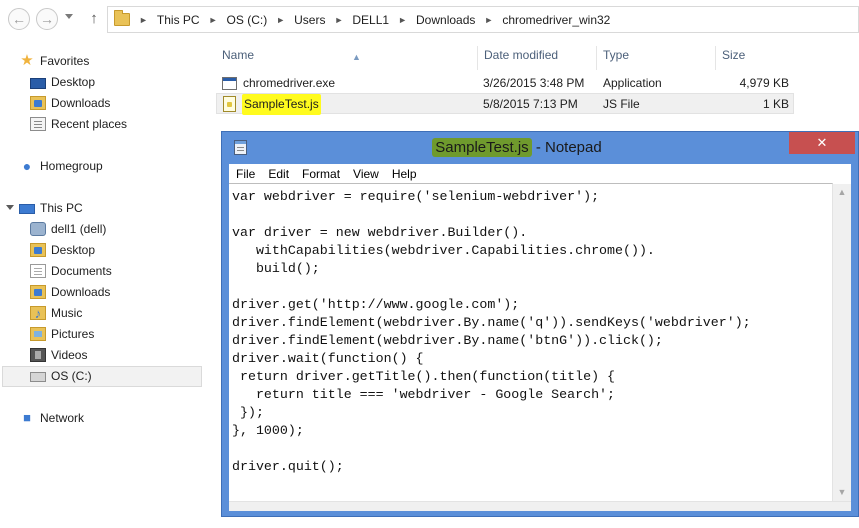 The width and height of the screenshot is (859, 528). I want to click on nav-favorites-desktop: Desktop, so click(62, 82).